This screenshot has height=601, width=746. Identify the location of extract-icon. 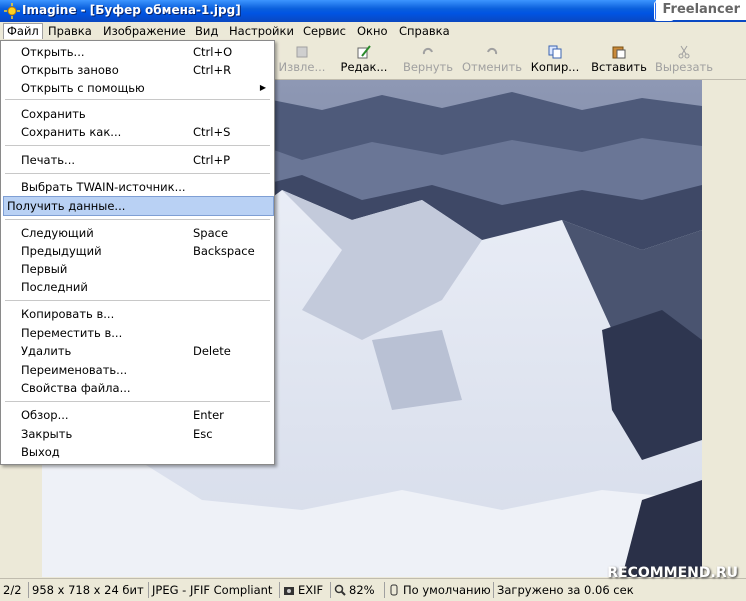
(302, 52).